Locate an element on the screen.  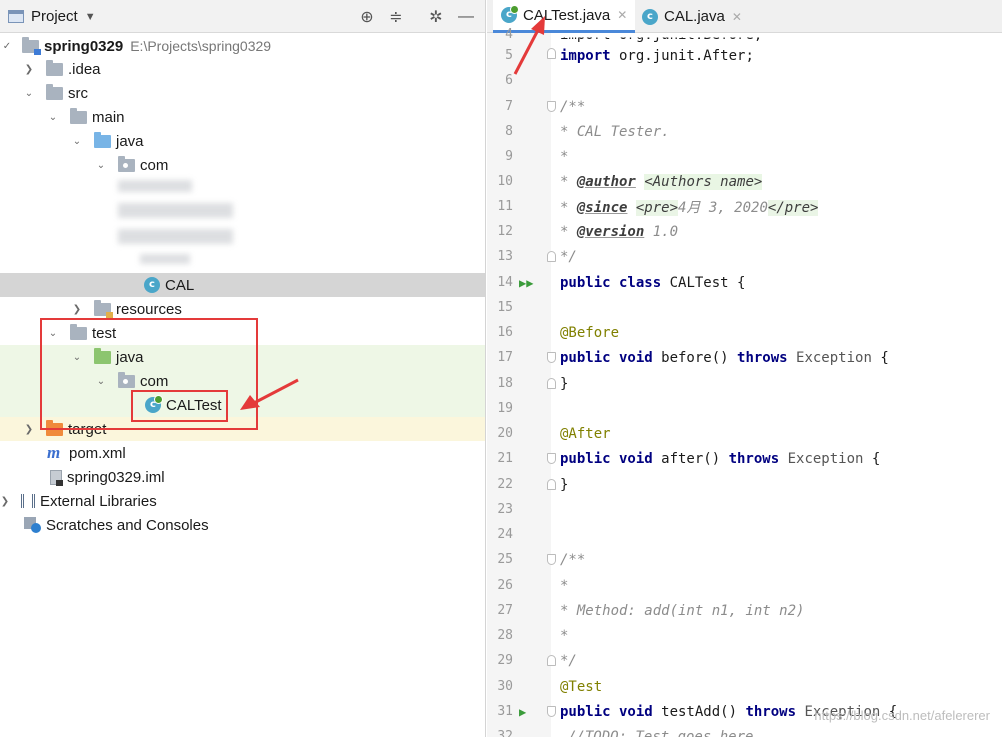
code-line: 25 /** is located at coordinates (744, 559).